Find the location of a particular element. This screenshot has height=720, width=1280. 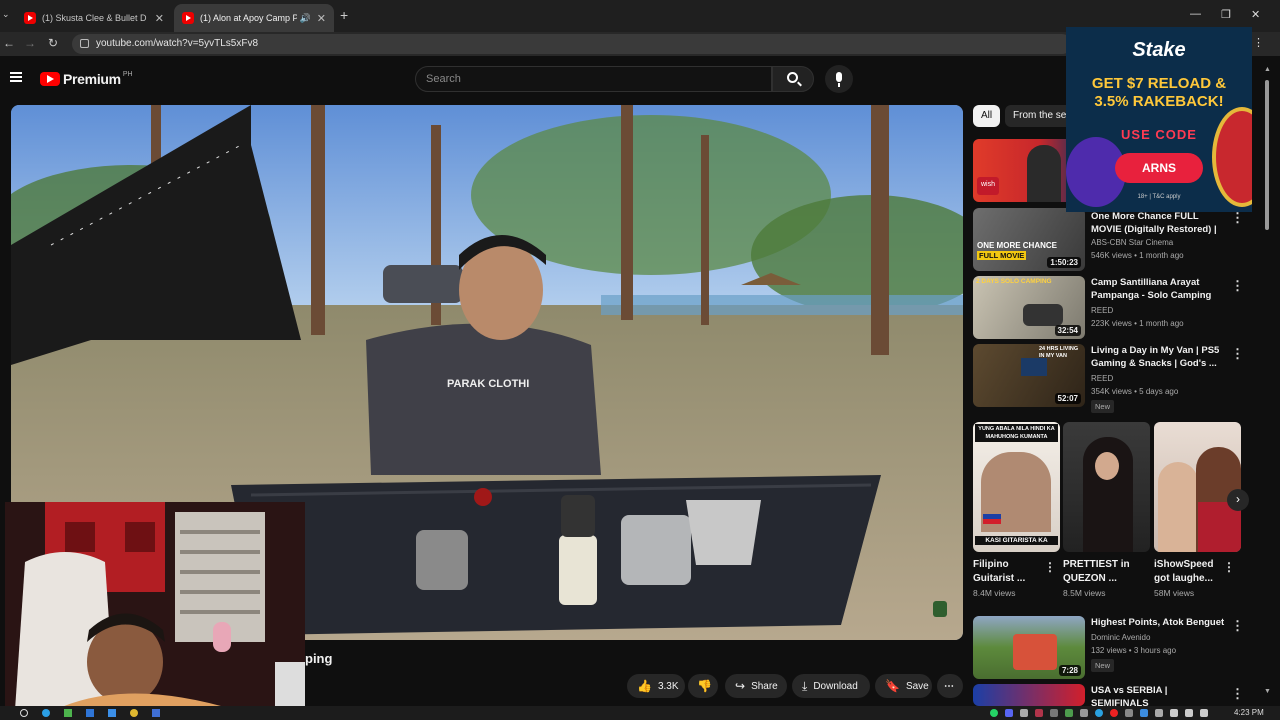

maximize-icon: ❐ is located at coordinates (1226, 14).